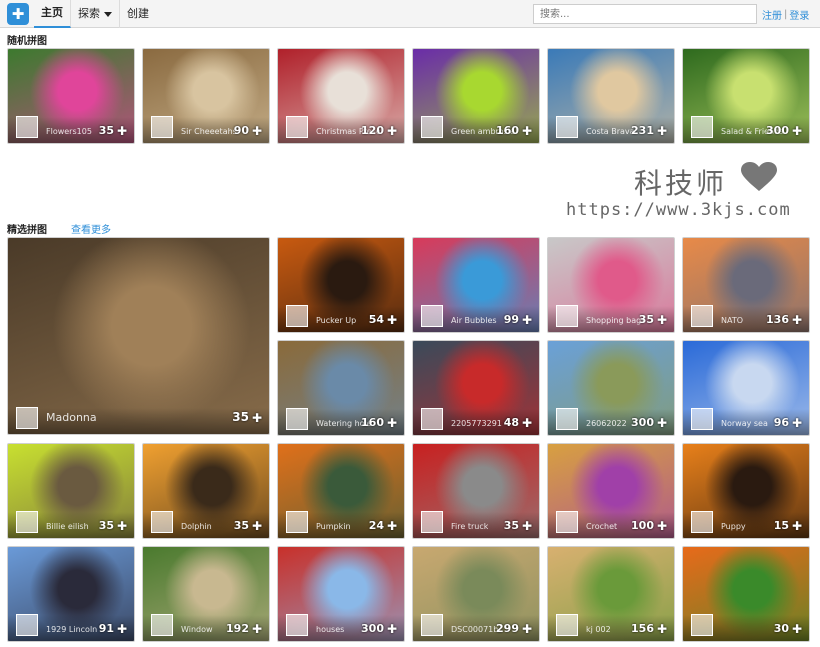  What do you see at coordinates (71, 96) in the screenshot?
I see `puzzle-tile: Flowers105 35 ✚` at bounding box center [71, 96].